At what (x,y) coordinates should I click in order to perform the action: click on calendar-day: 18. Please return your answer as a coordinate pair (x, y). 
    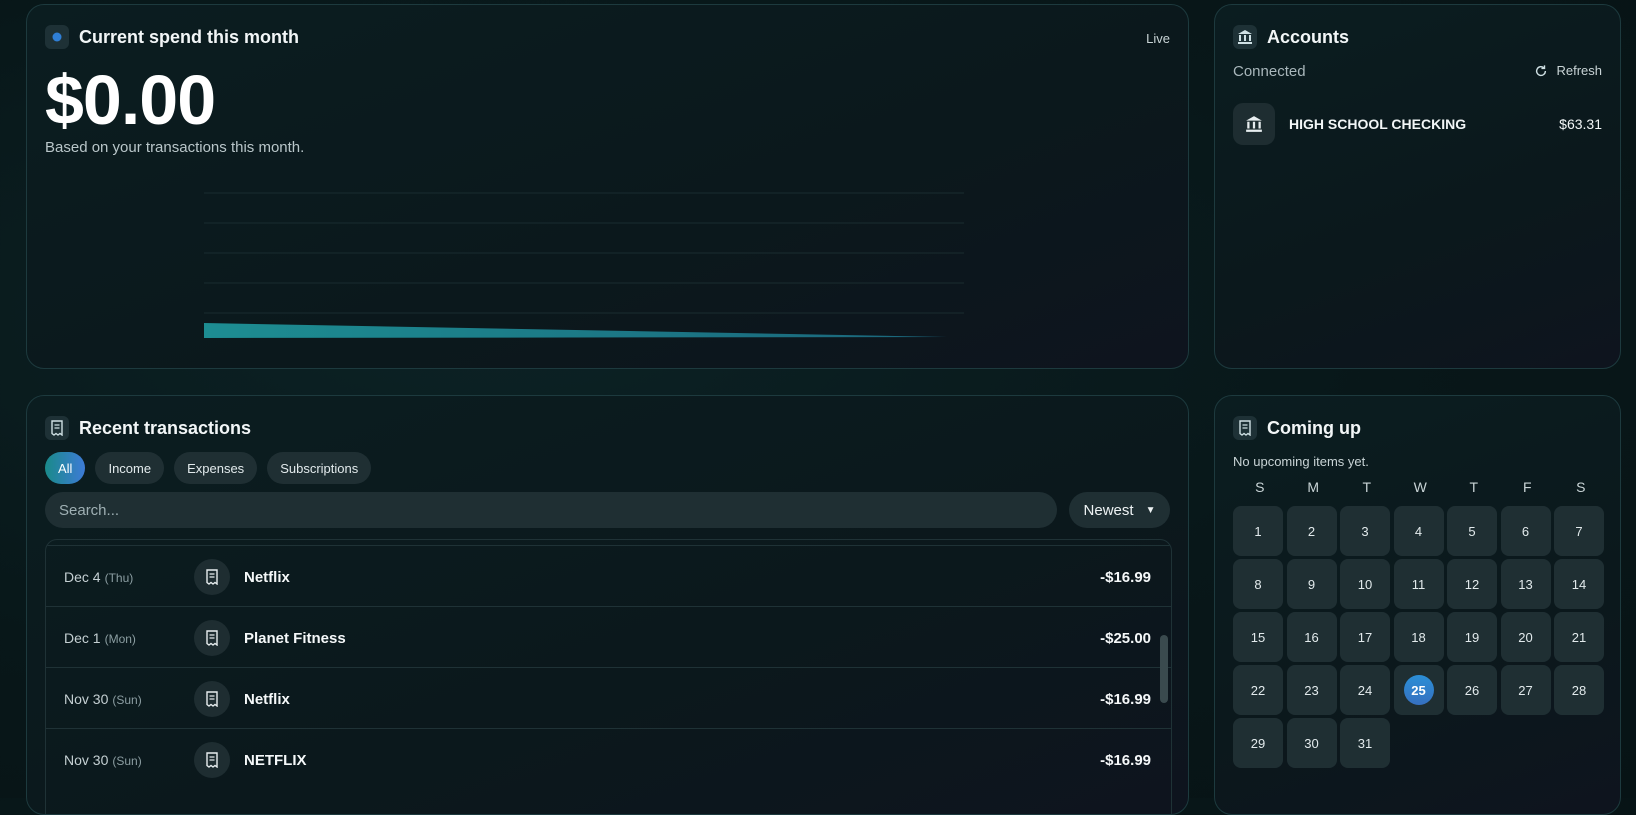
    Looking at the image, I should click on (1418, 637).